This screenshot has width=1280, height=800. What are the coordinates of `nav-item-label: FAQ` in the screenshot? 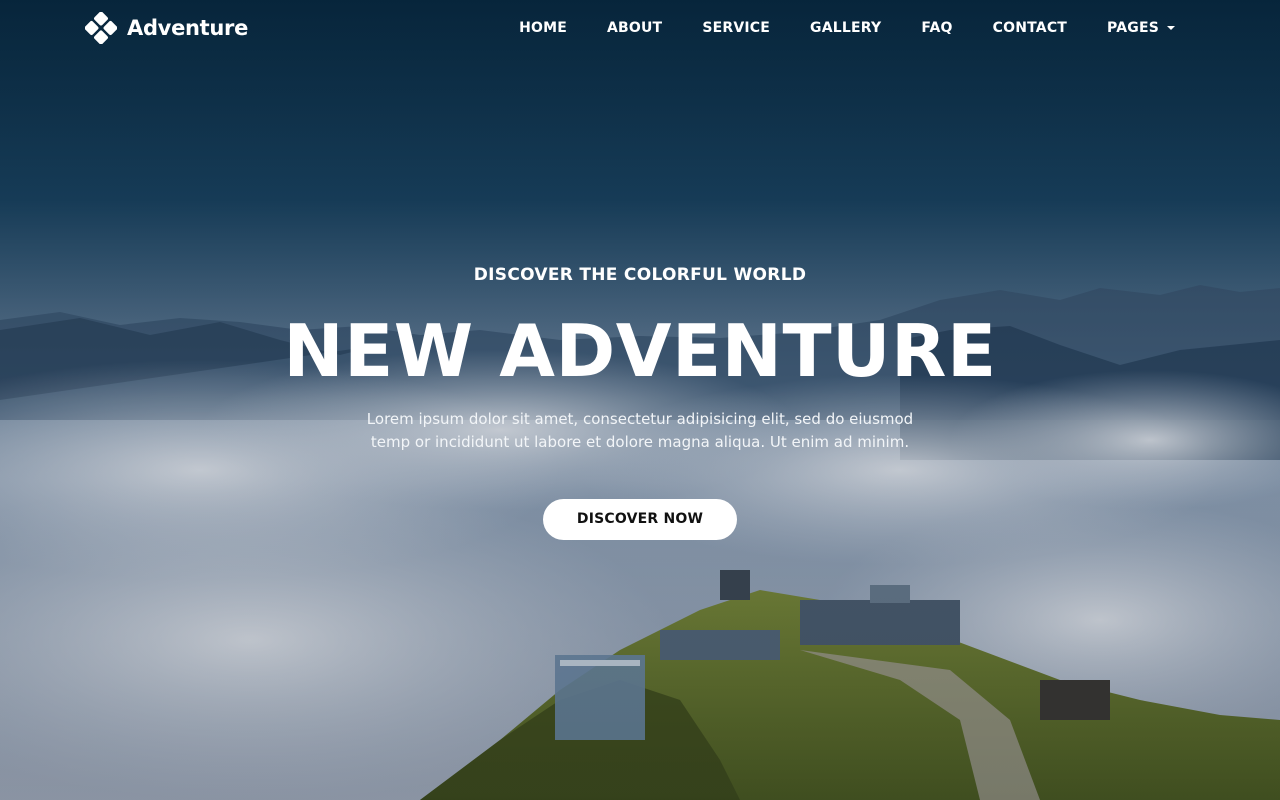 It's located at (937, 28).